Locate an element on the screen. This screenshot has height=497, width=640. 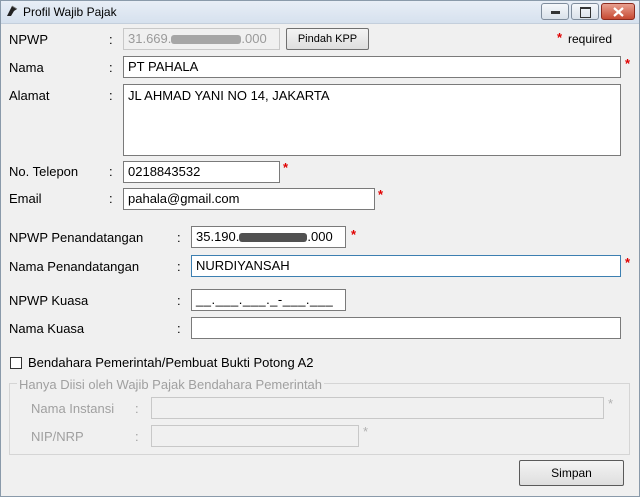
minimize-icon is located at coordinates (555, 12).